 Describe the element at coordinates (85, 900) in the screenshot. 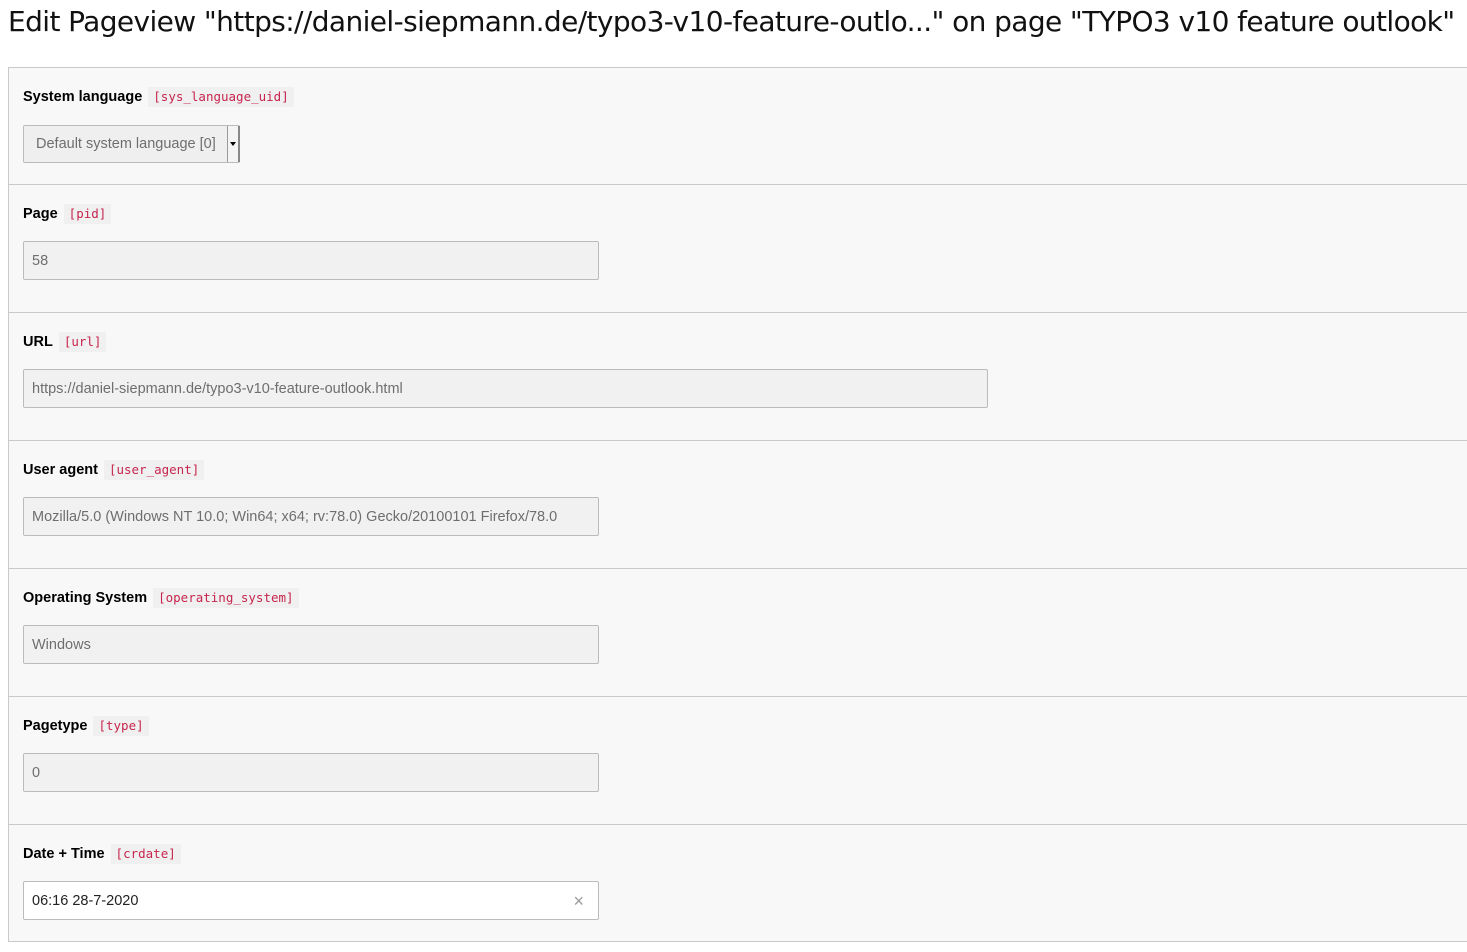

I see `datetime-value: 06:16 28-7-2020` at that location.